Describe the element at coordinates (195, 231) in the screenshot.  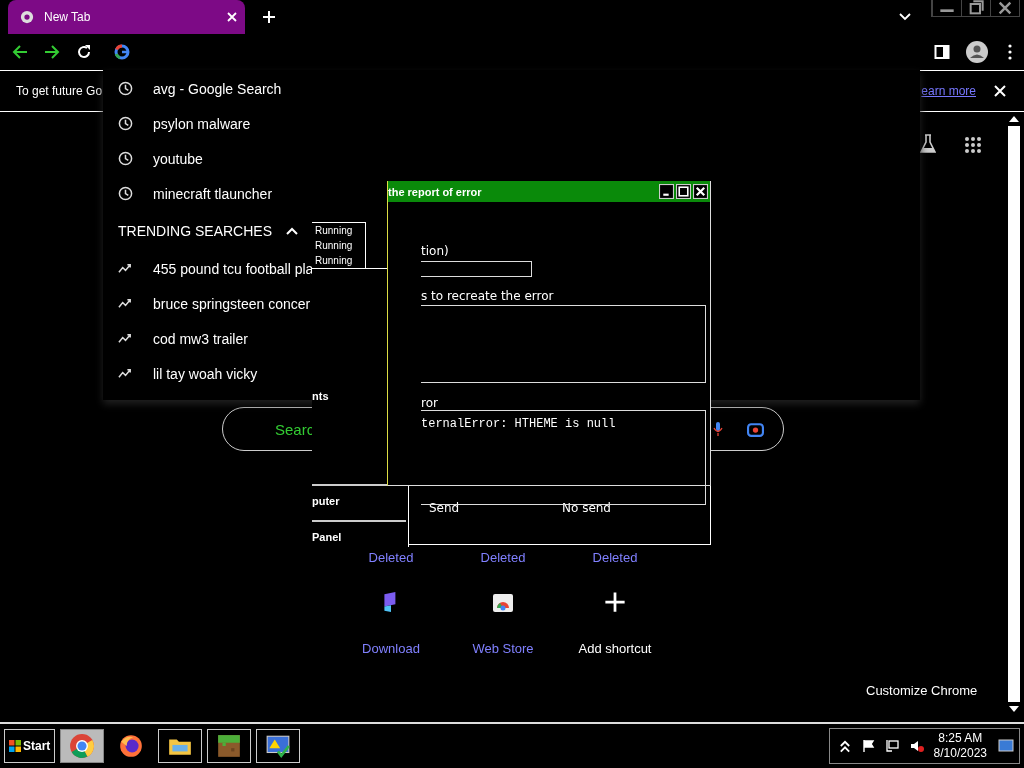
I see `trending-heading: TRENDING SEARCHES` at that location.